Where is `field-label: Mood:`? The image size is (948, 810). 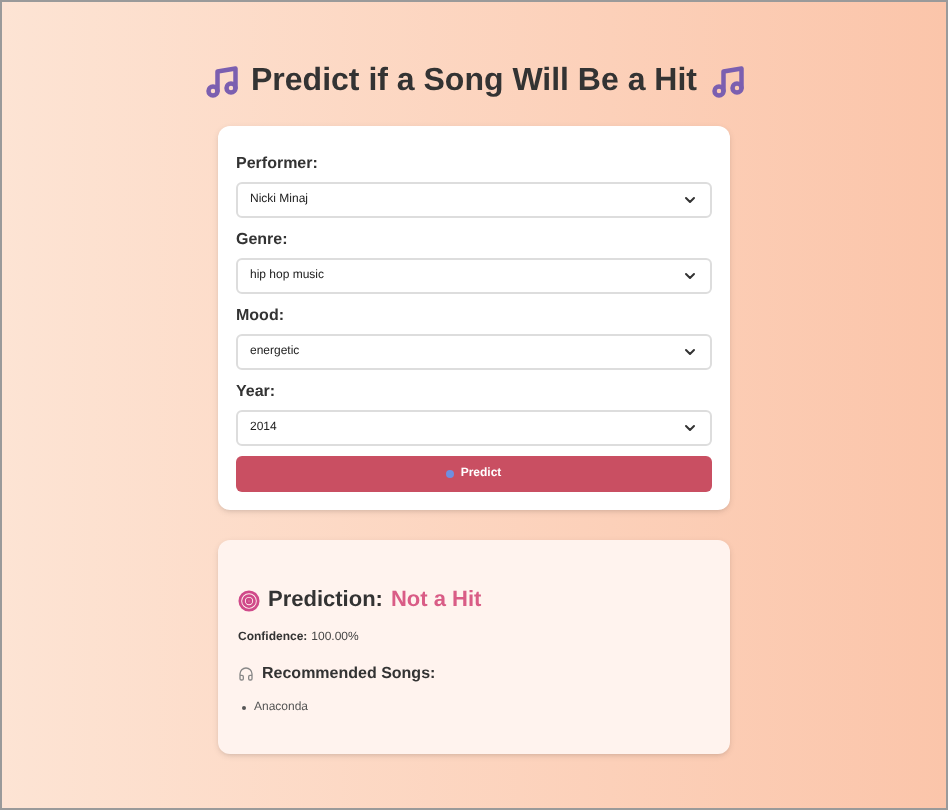
field-label: Mood: is located at coordinates (261, 316).